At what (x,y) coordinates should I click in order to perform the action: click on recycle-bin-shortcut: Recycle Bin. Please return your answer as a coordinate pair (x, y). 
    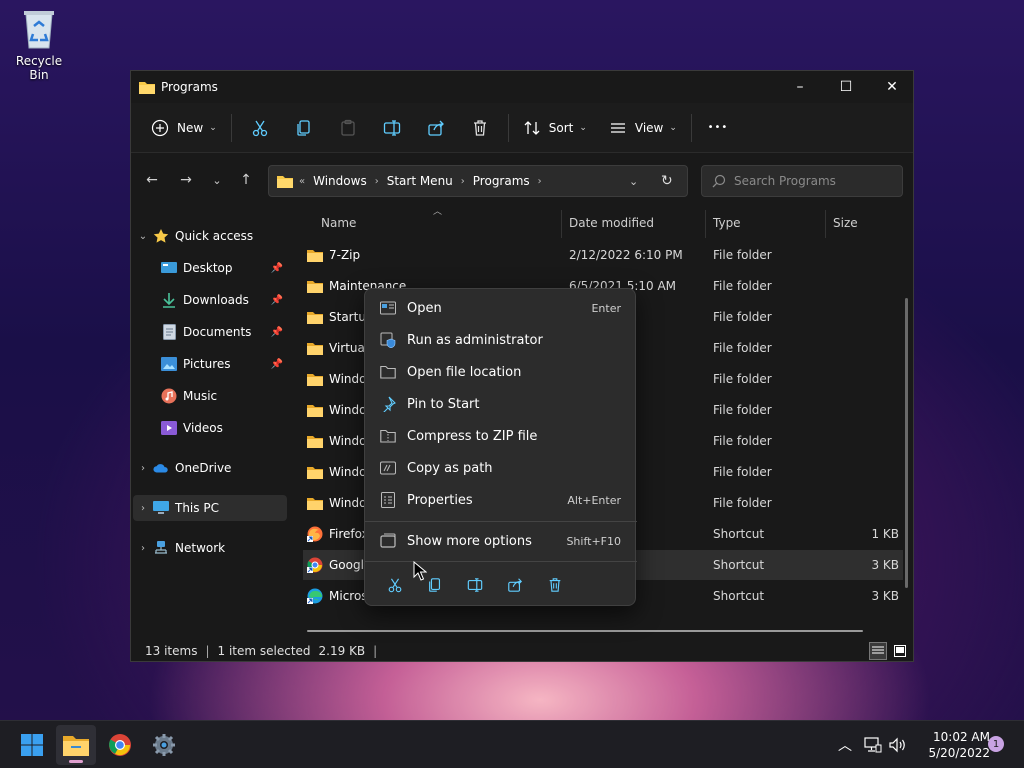
    Looking at the image, I should click on (39, 45).